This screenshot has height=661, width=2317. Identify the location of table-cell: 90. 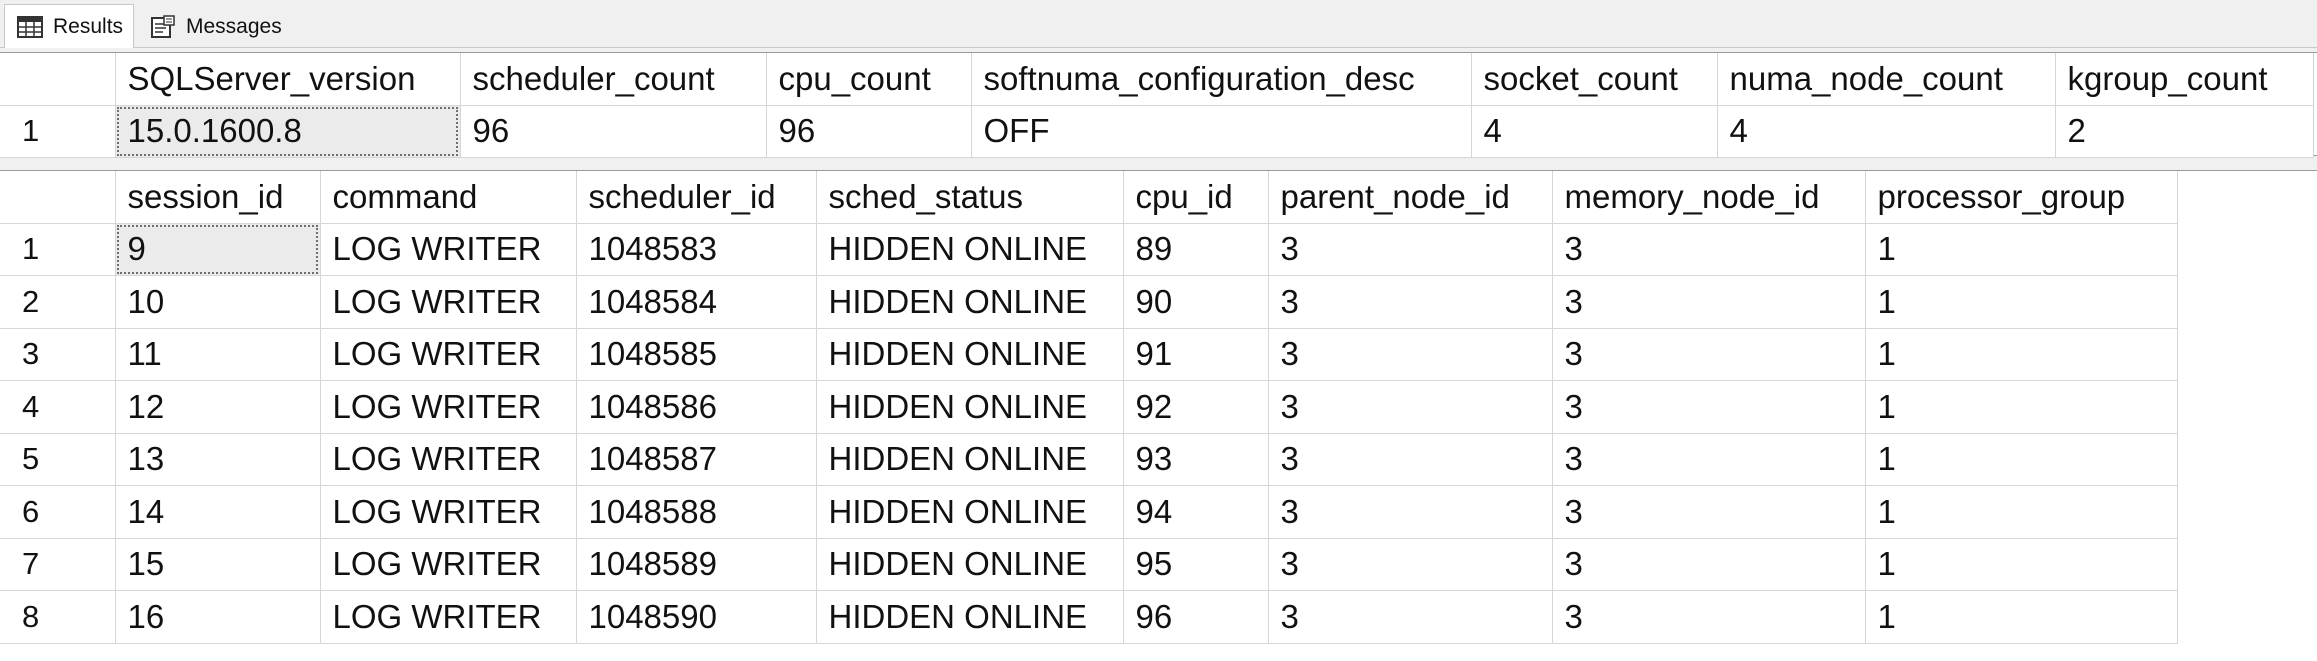
(1196, 302).